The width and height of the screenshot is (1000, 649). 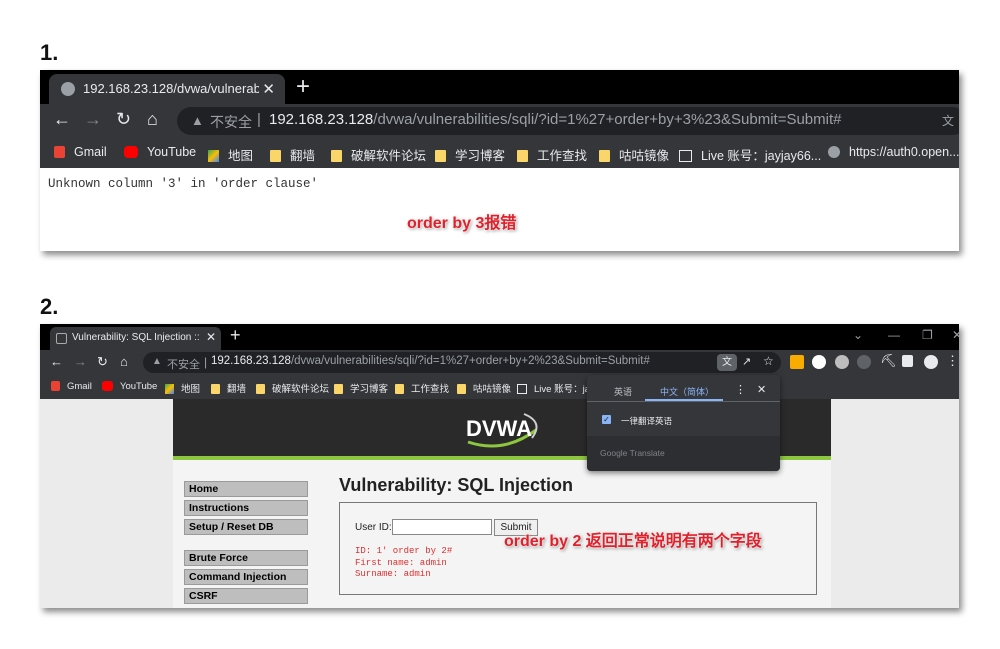 What do you see at coordinates (246, 596) in the screenshot?
I see `menu-csrf: CSRF` at bounding box center [246, 596].